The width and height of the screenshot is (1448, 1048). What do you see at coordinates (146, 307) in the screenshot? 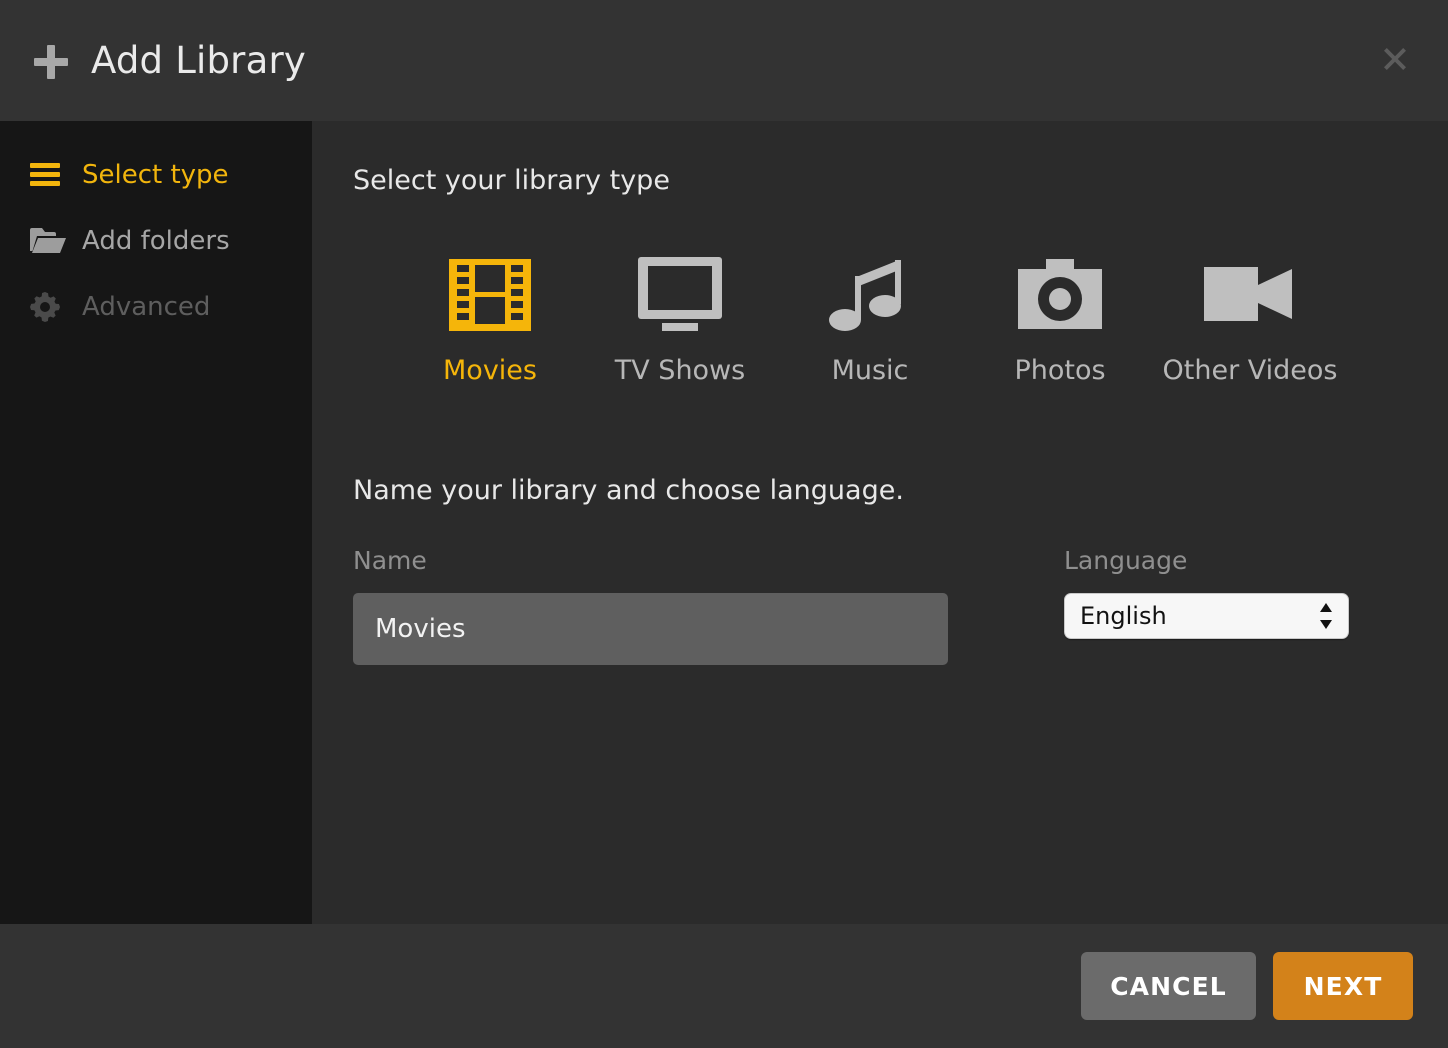
I see `sidebar-item-label: Advanced` at bounding box center [146, 307].